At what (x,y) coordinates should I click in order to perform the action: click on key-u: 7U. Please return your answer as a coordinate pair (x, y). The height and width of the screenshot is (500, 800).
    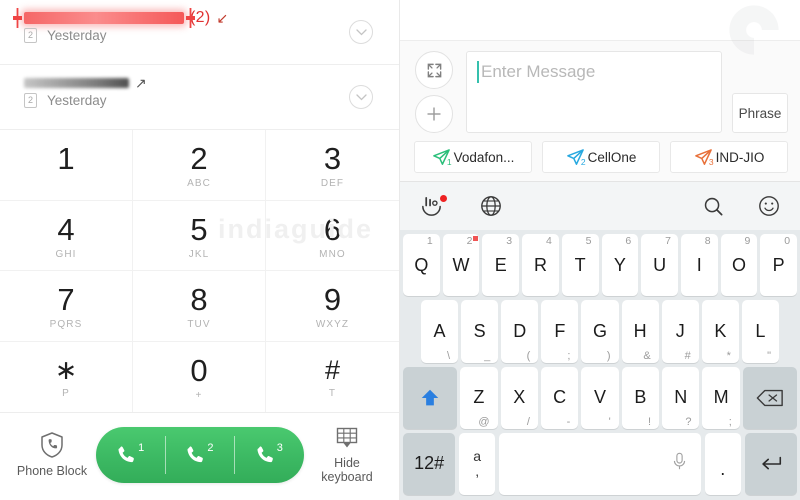
    Looking at the image, I should click on (659, 265).